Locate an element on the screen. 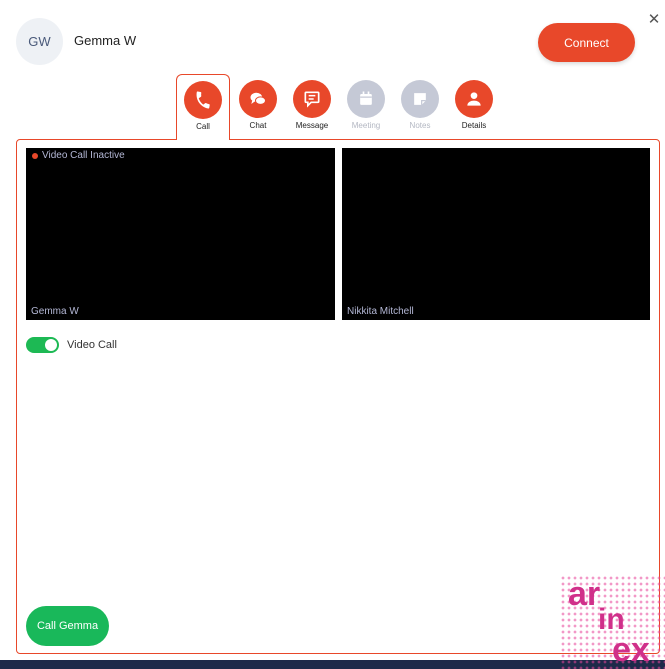 Image resolution: width=665 pixels, height=669 pixels. tab-chat: Chat is located at coordinates (258, 106).